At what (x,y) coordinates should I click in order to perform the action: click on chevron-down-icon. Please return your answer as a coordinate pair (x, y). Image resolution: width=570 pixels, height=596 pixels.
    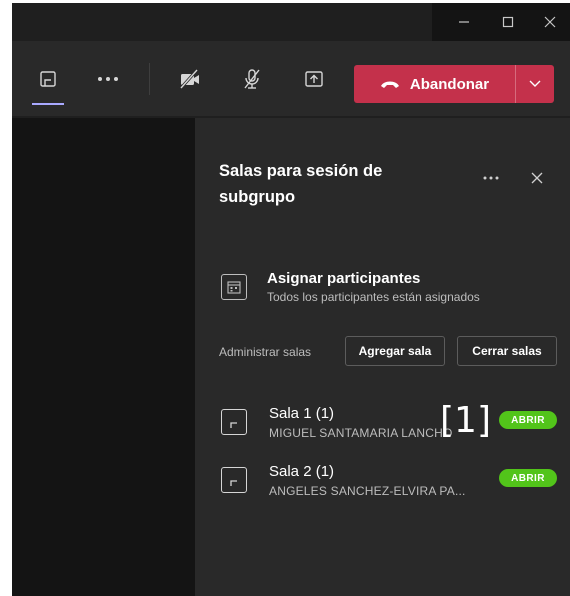
    Looking at the image, I should click on (535, 83).